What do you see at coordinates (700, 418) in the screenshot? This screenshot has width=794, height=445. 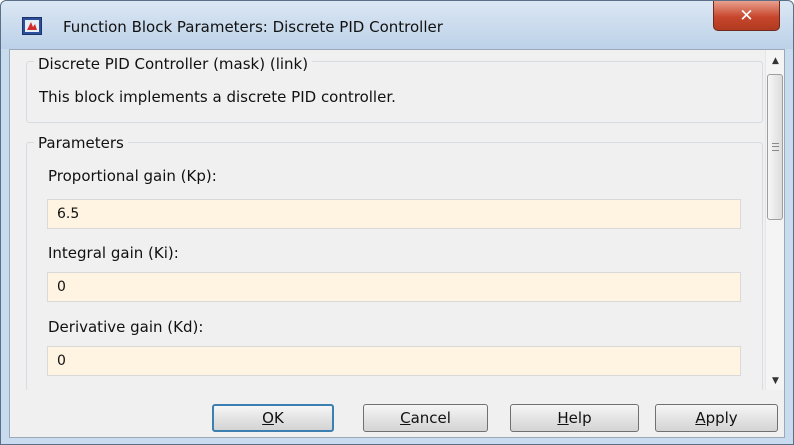 I see `apply-mnemonic: A` at bounding box center [700, 418].